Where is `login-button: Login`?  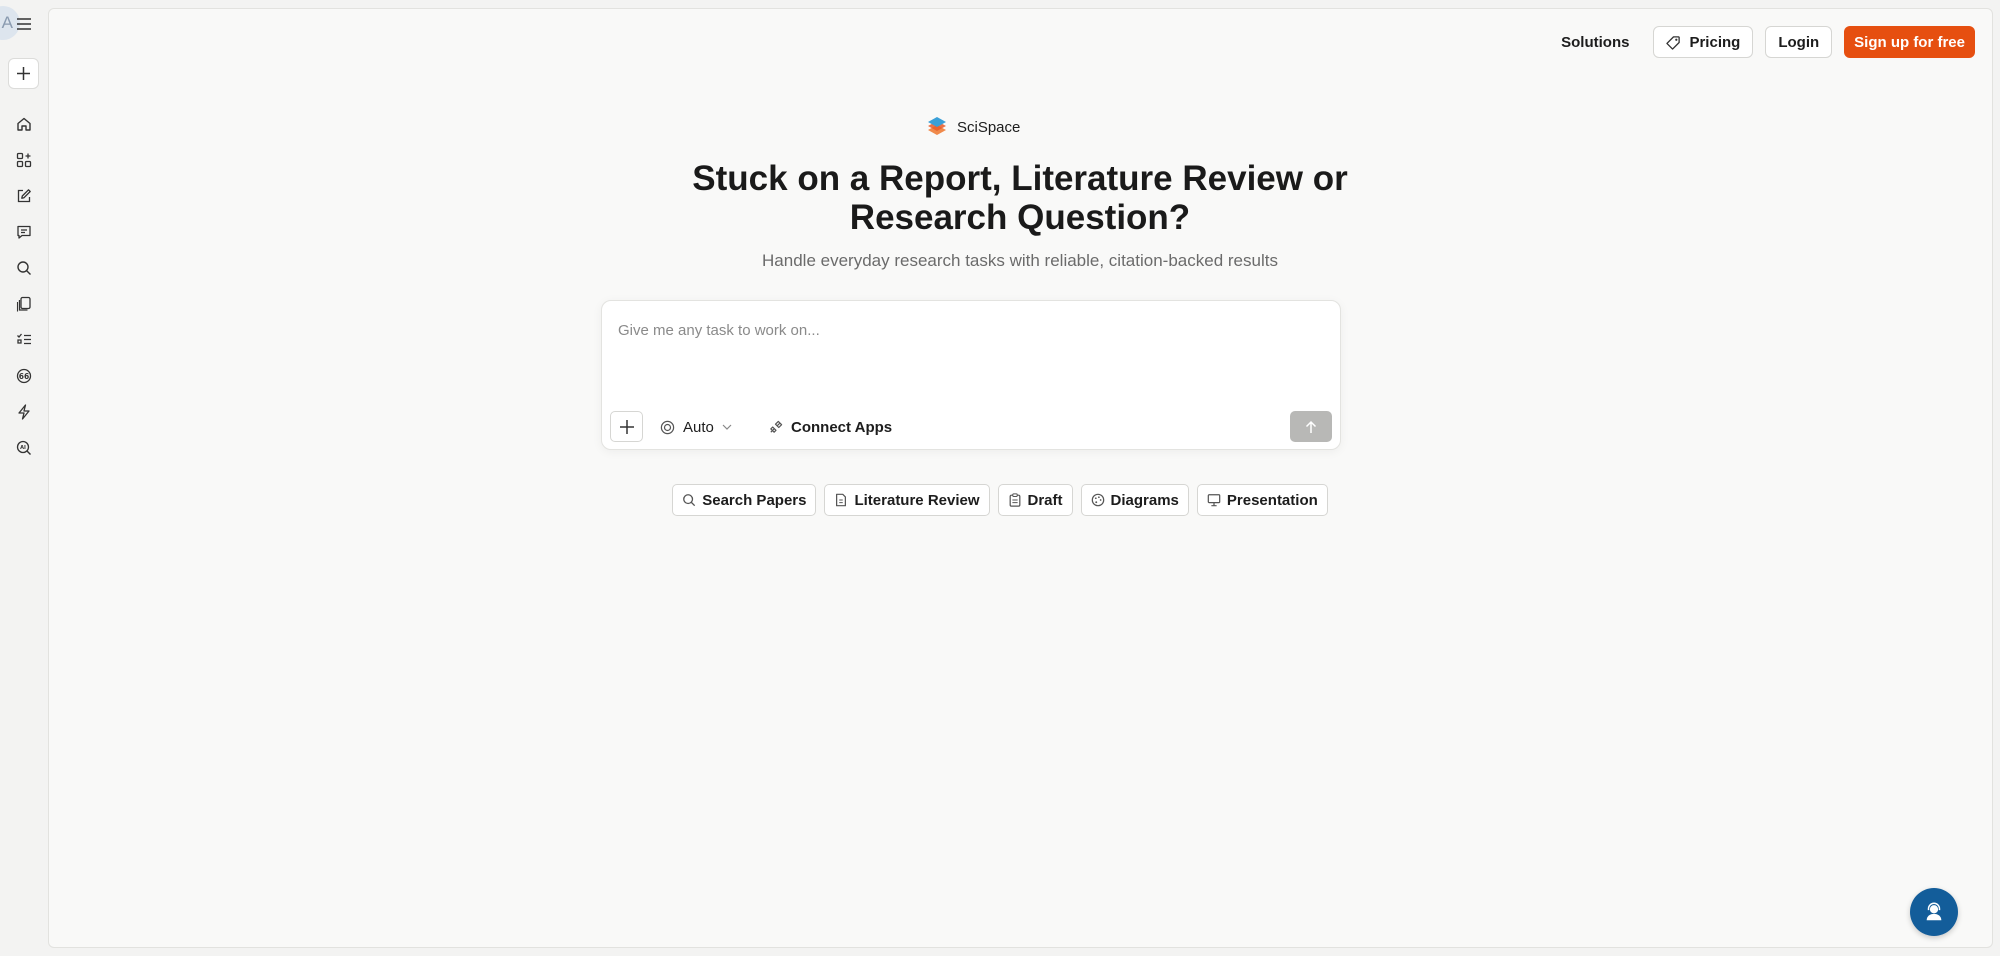 login-button: Login is located at coordinates (1799, 42).